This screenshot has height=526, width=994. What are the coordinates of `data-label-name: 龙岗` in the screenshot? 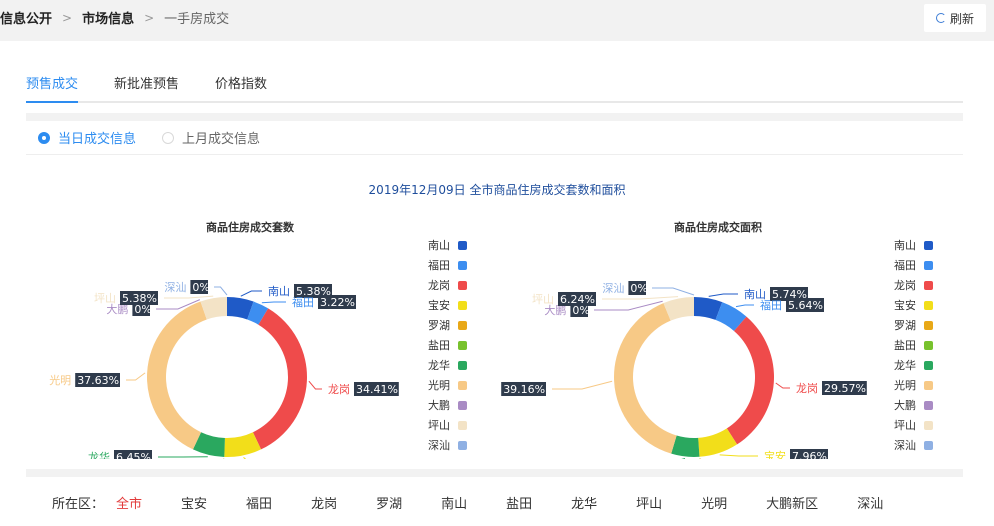 It's located at (339, 389).